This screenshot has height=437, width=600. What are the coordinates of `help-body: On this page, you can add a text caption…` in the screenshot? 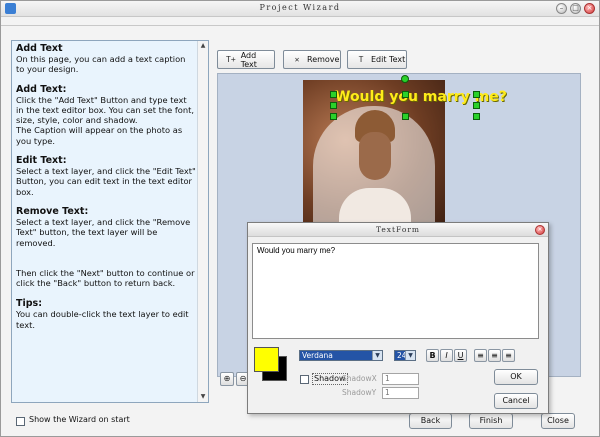 It's located at (101, 64).